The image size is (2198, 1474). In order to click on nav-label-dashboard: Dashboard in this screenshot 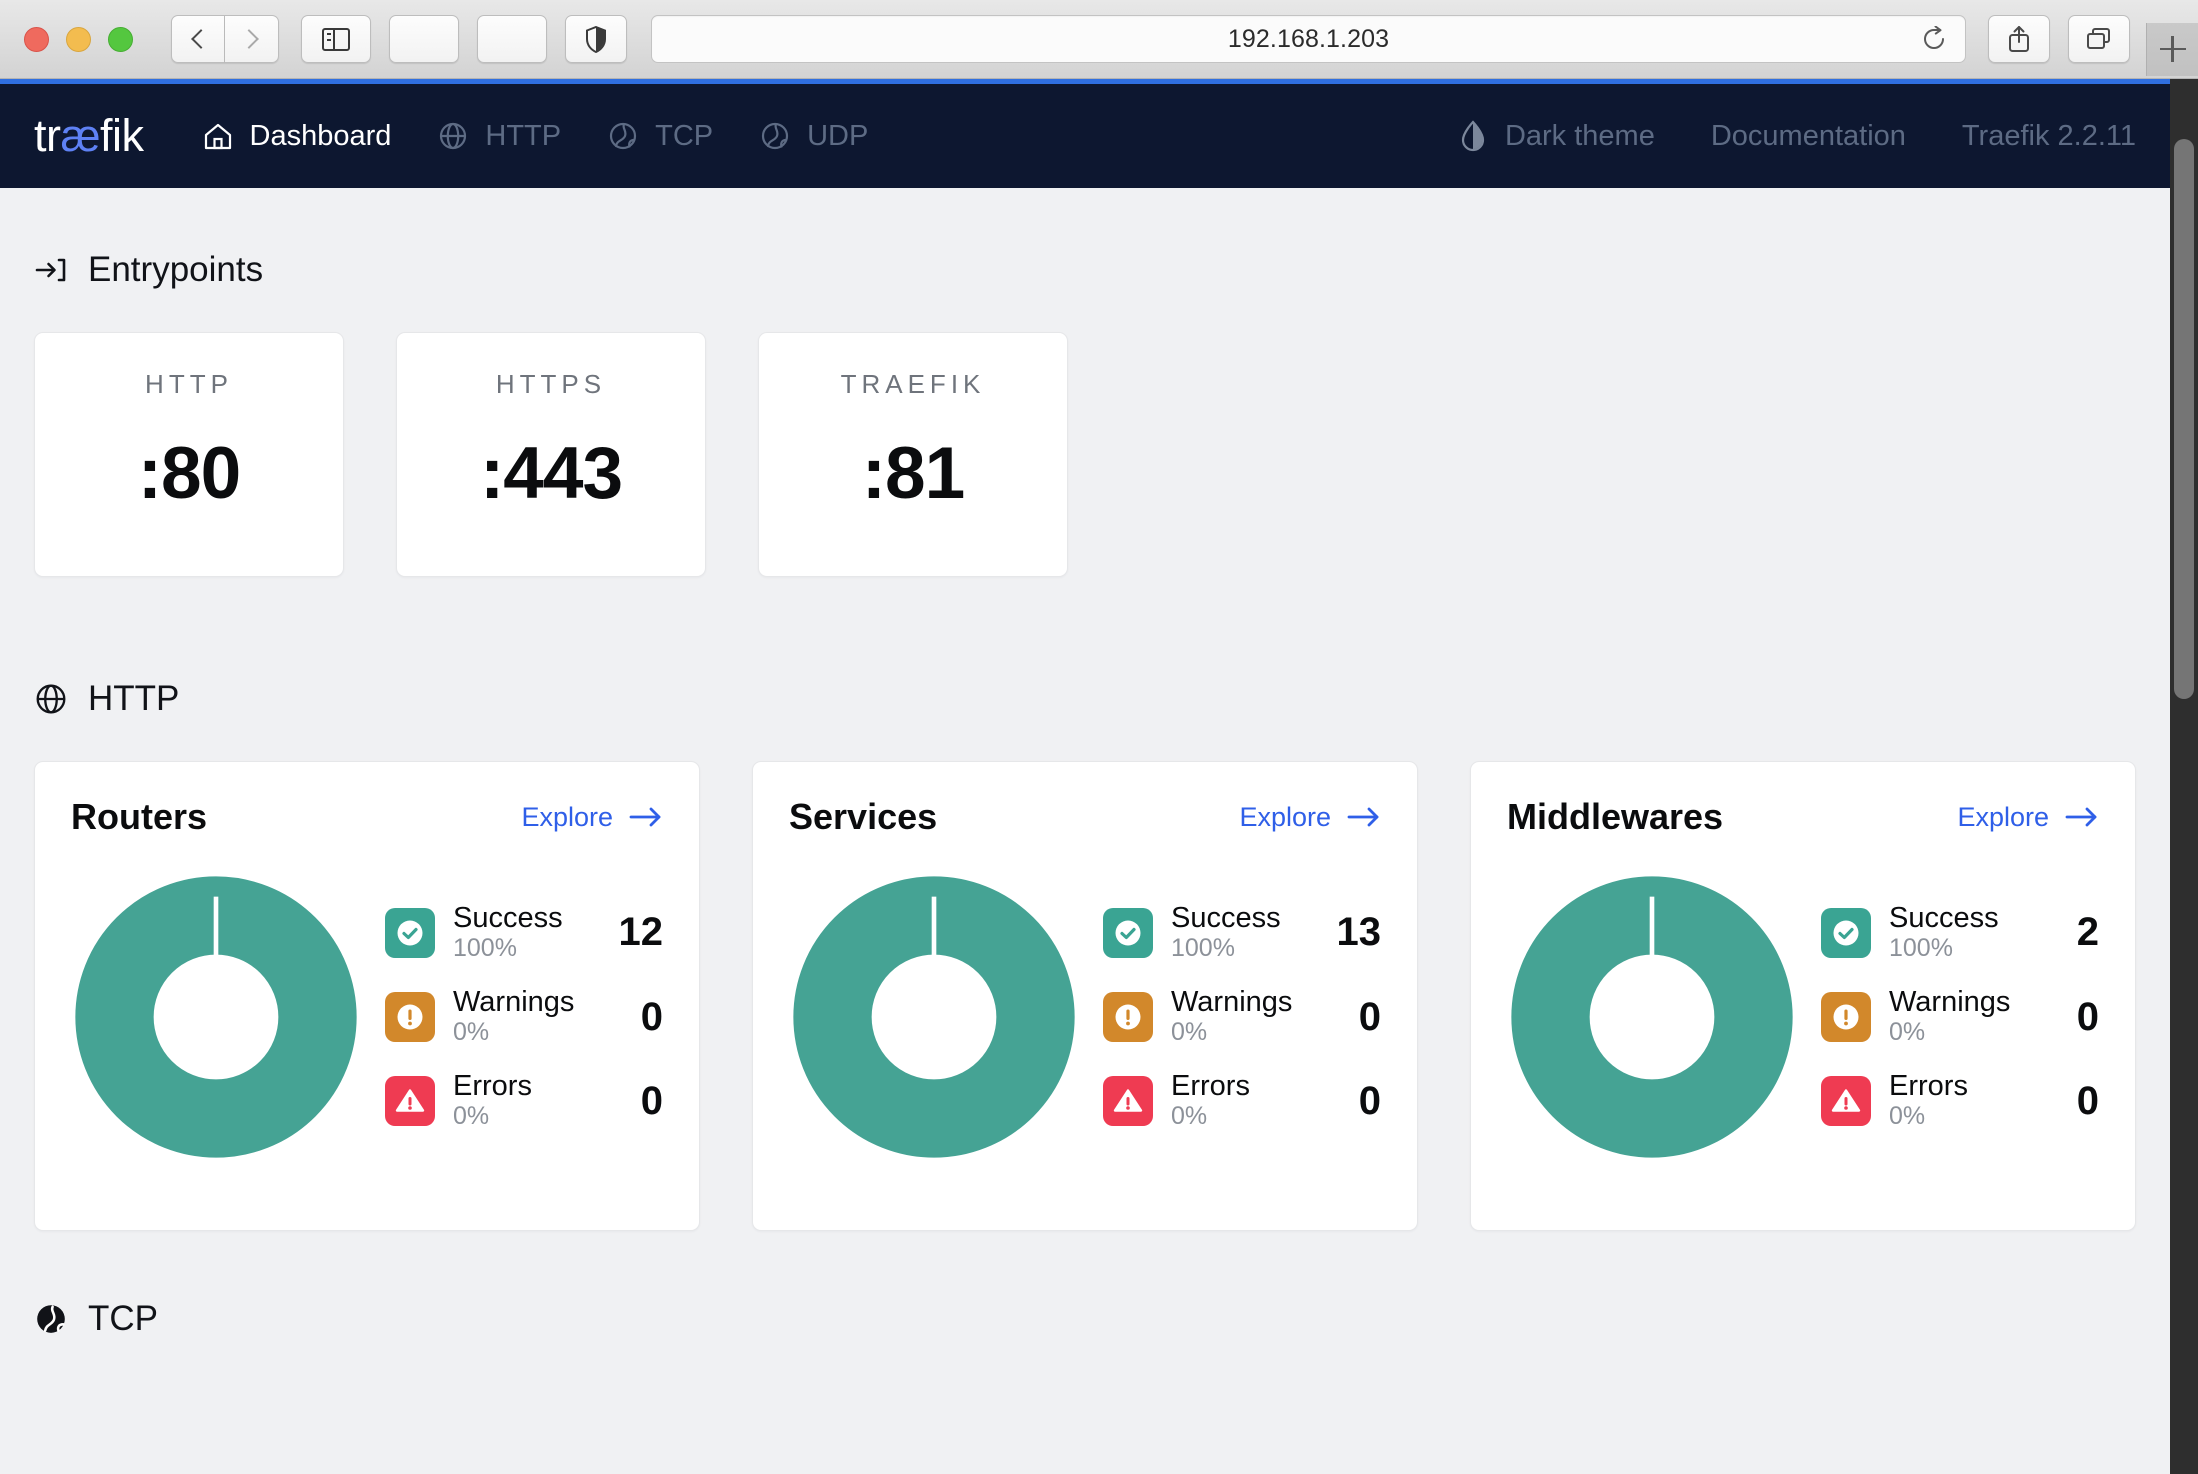, I will do `click(320, 135)`.